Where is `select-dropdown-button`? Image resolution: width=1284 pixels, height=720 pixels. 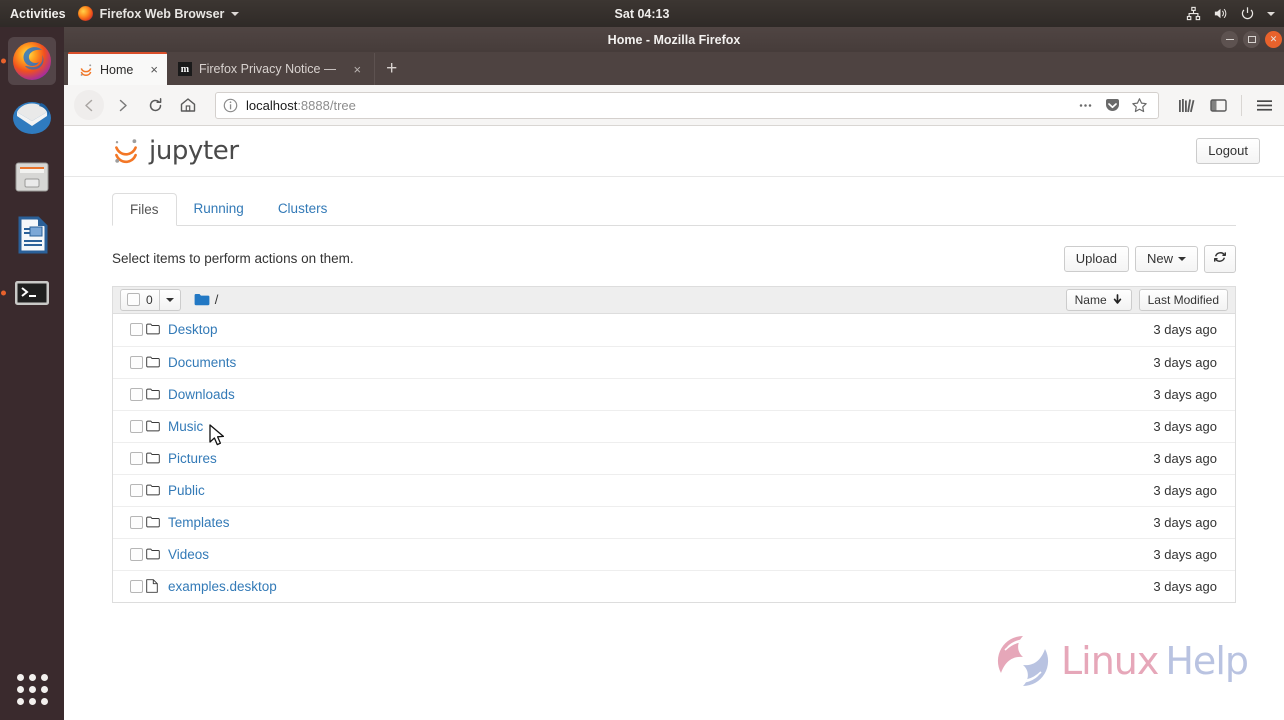 select-dropdown-button is located at coordinates (170, 299).